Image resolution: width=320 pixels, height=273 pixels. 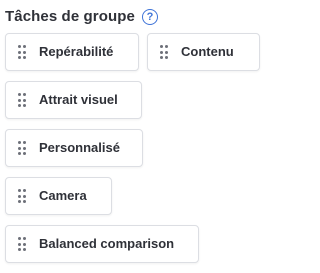 I want to click on task-chip-contenu: Contenu, so click(x=203, y=52).